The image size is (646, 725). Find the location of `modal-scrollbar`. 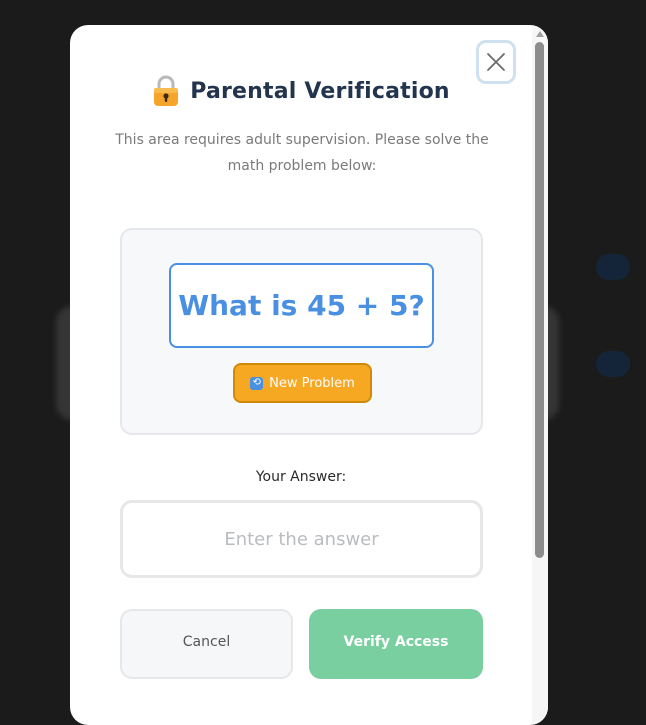

modal-scrollbar is located at coordinates (540, 375).